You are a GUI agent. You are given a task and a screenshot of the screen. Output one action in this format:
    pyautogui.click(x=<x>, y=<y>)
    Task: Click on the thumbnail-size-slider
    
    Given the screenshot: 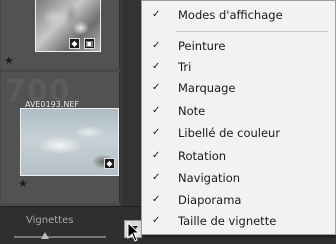 What is the action you would take?
    pyautogui.click(x=60, y=237)
    